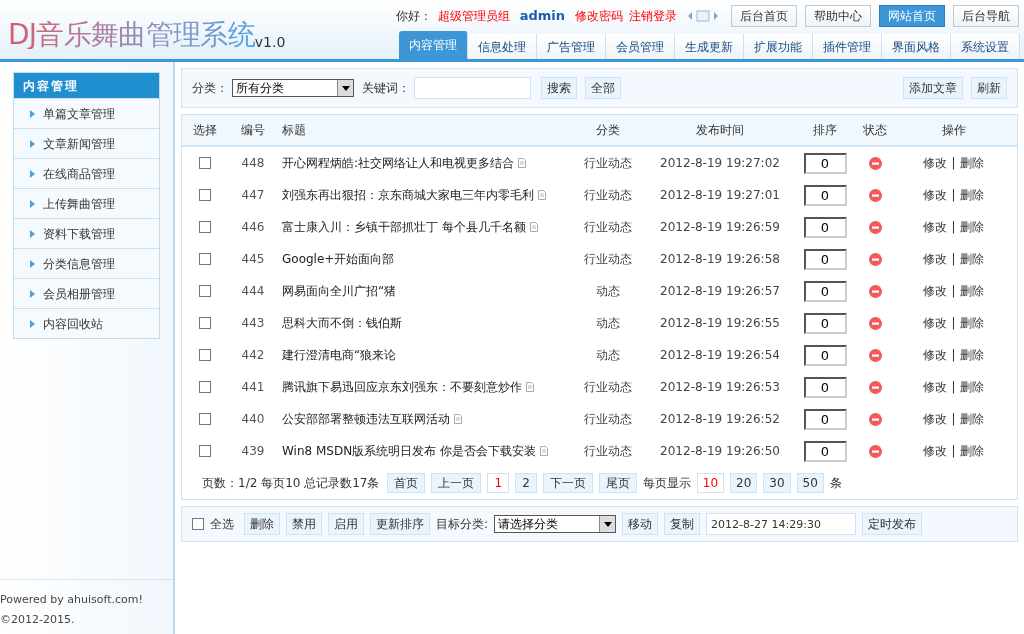 This screenshot has width=1024, height=634. What do you see at coordinates (402, 387) in the screenshot?
I see `article-title: 腾讯旗下易迅回应京东刘强东：不要刻意炒作` at bounding box center [402, 387].